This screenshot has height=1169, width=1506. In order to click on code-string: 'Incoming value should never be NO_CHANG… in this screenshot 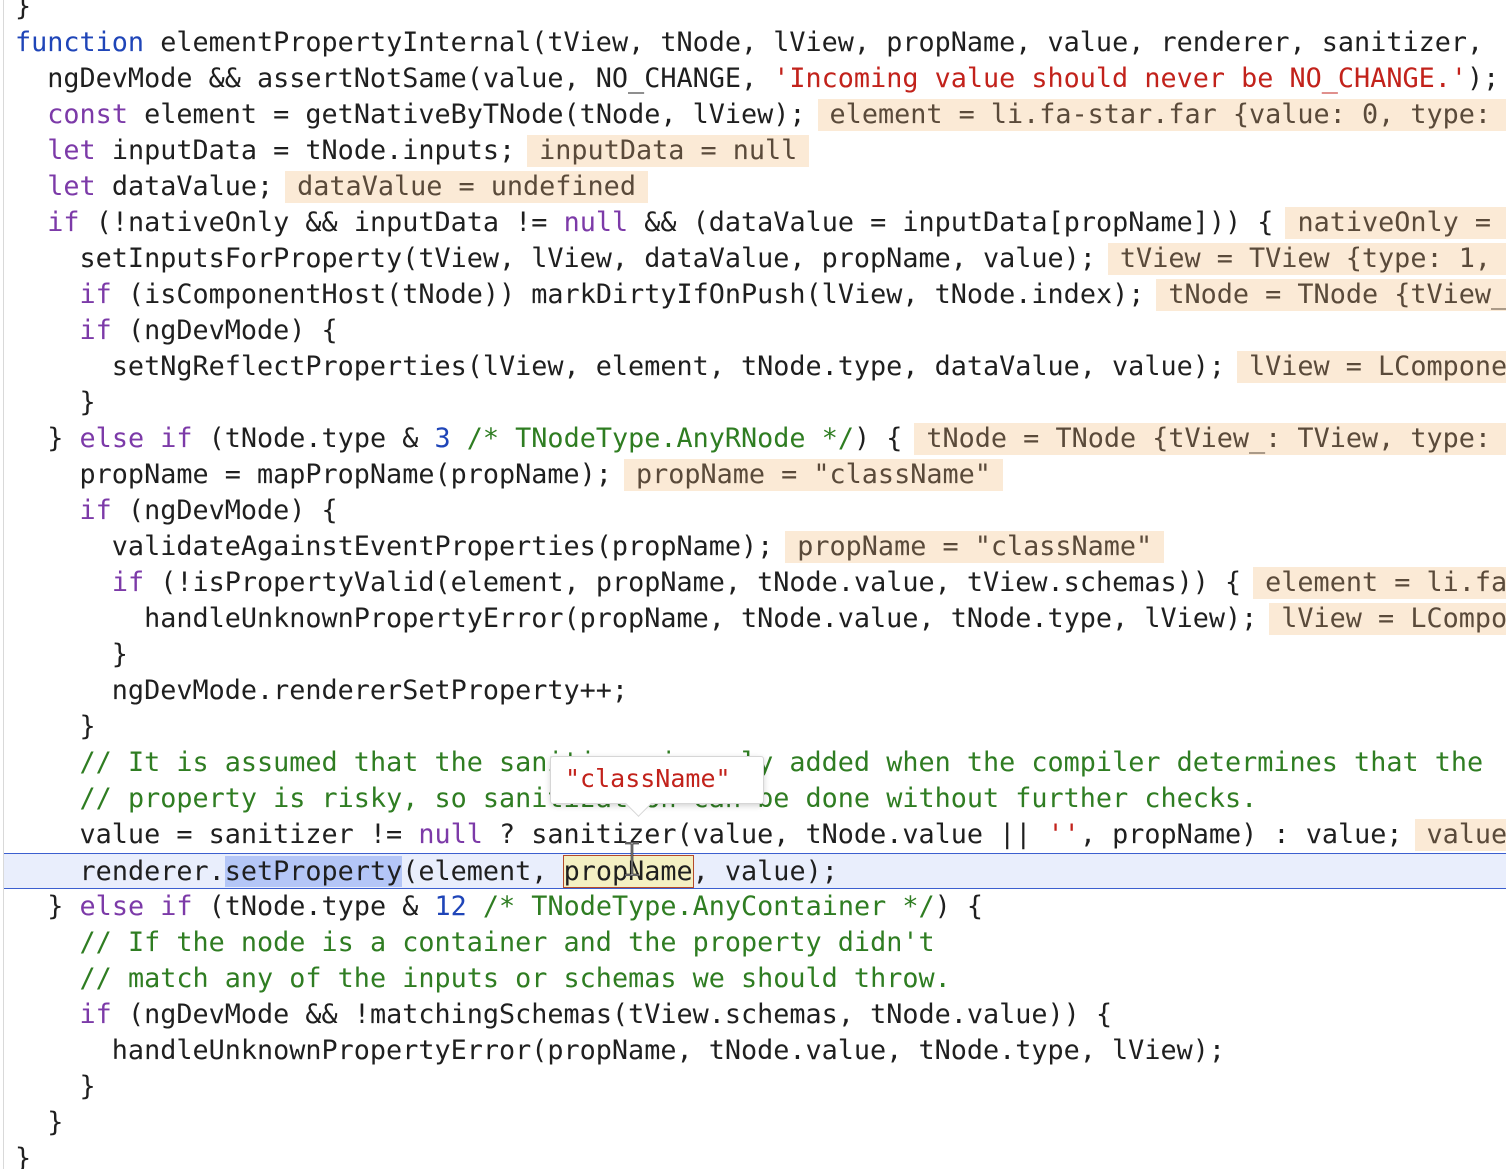, I will do `click(1120, 78)`.